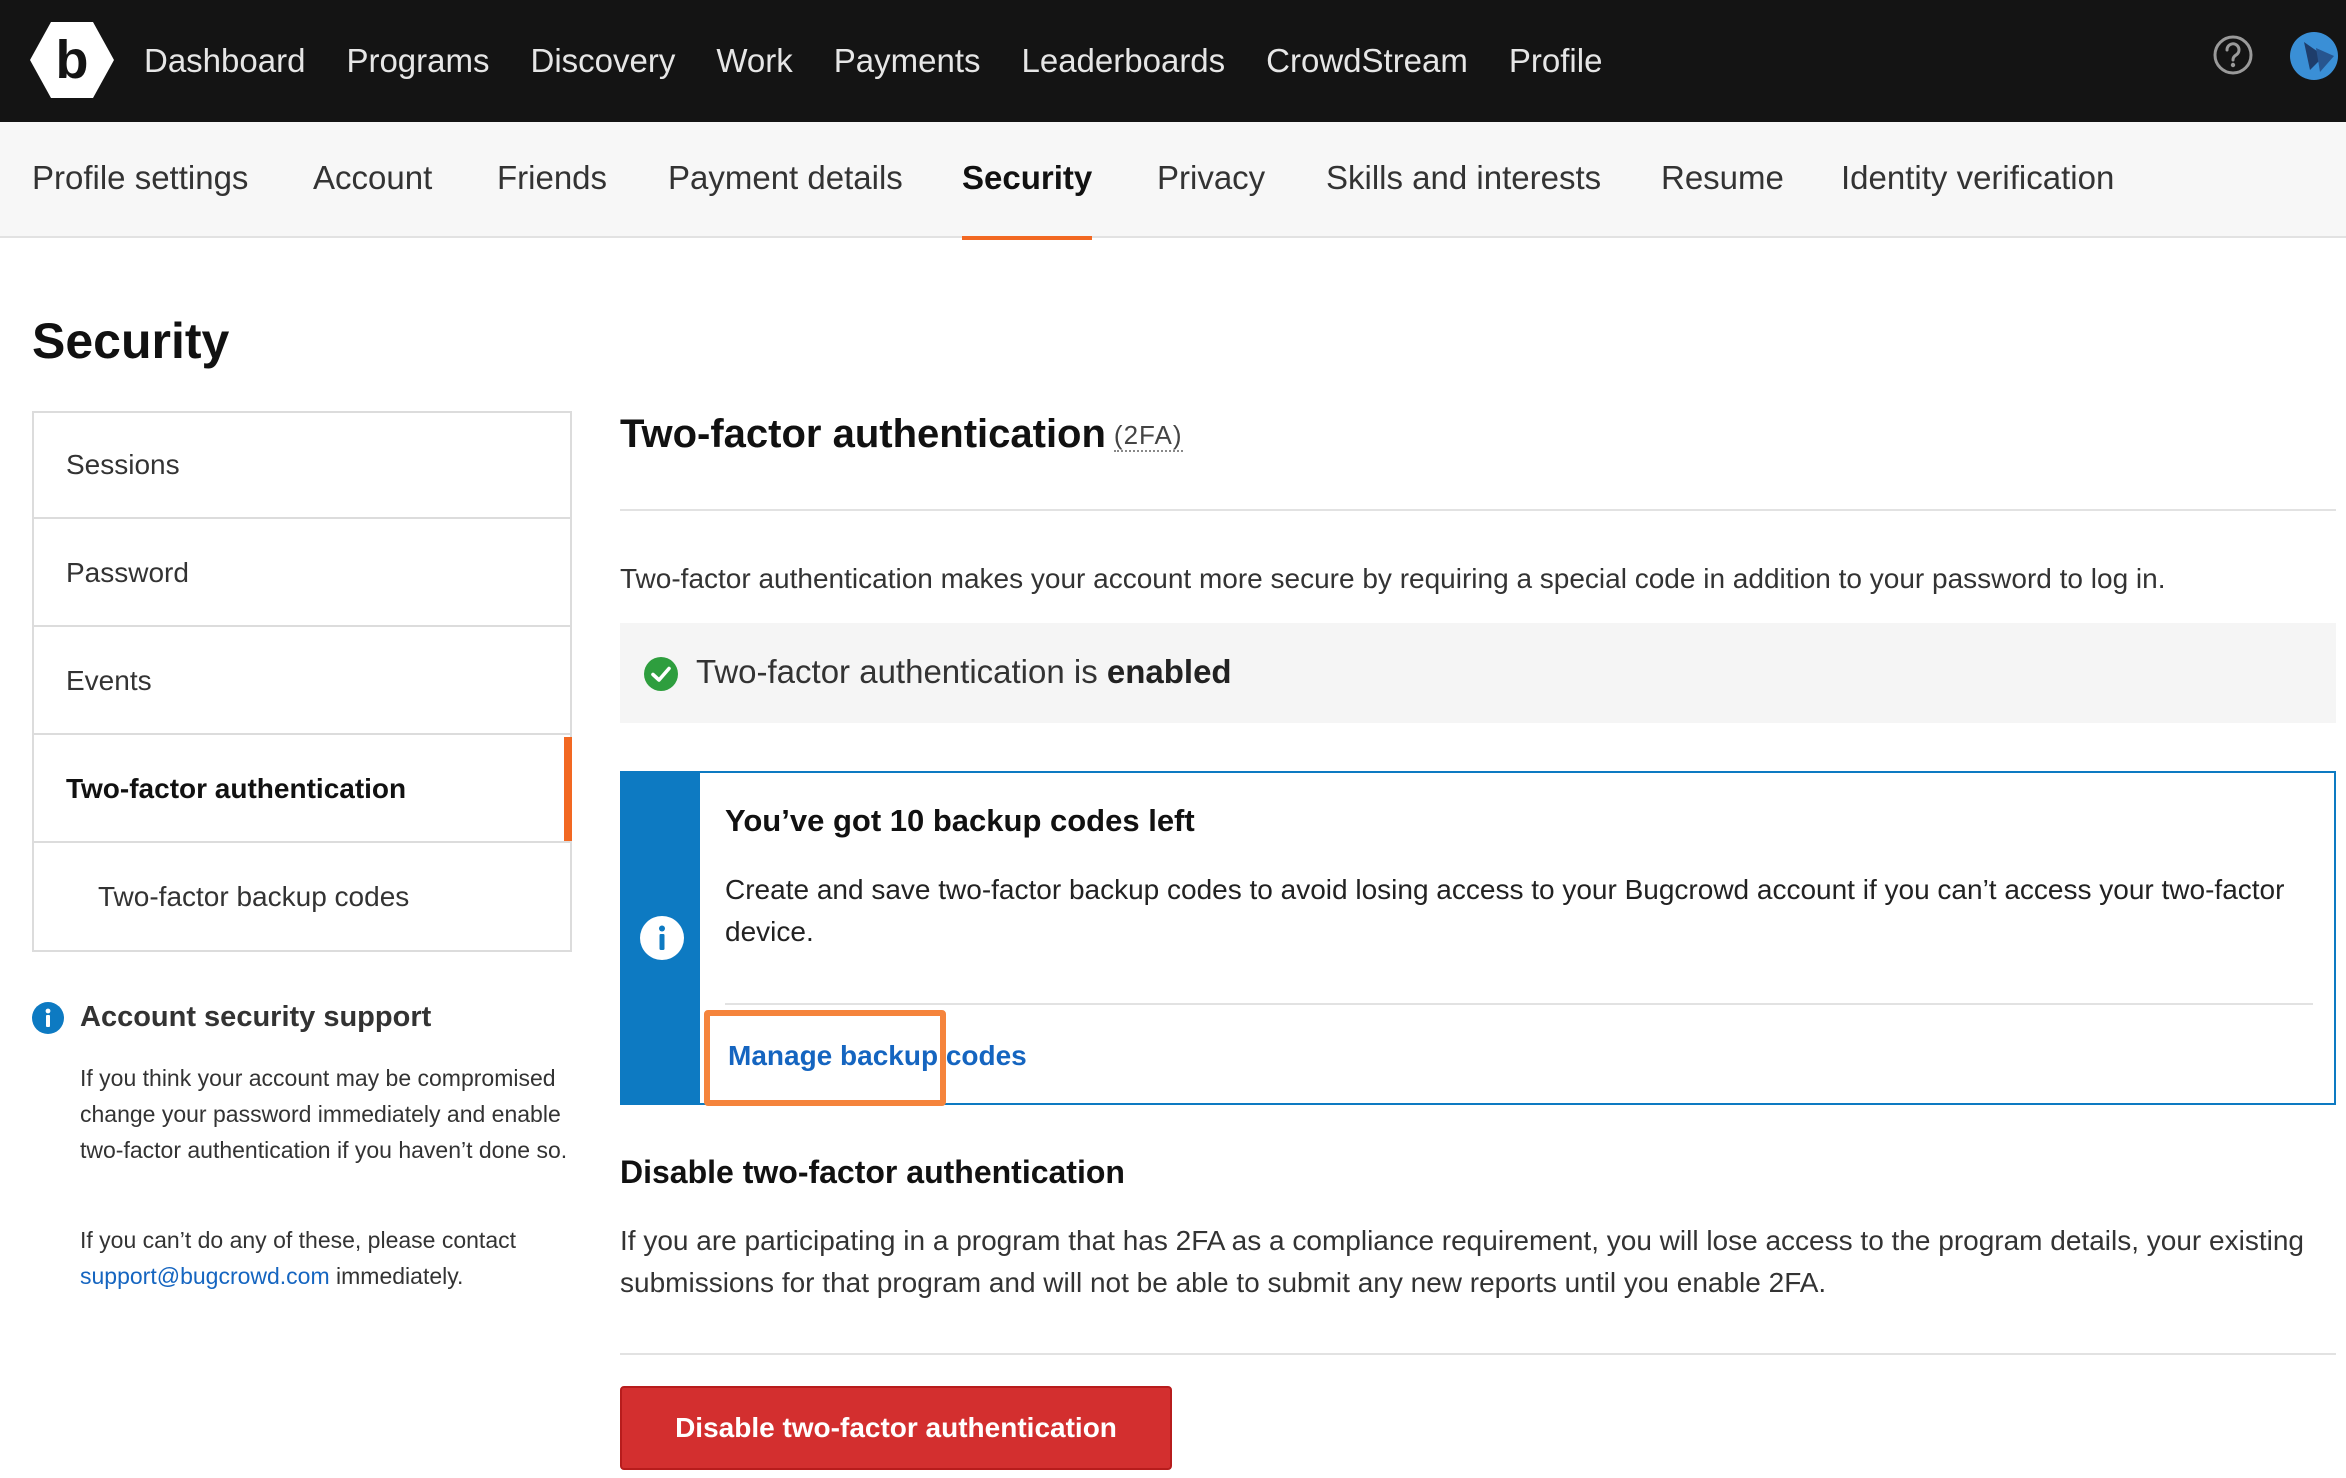  What do you see at coordinates (1463, 180) in the screenshot?
I see `tab-skills-and-interests: Skills and interests` at bounding box center [1463, 180].